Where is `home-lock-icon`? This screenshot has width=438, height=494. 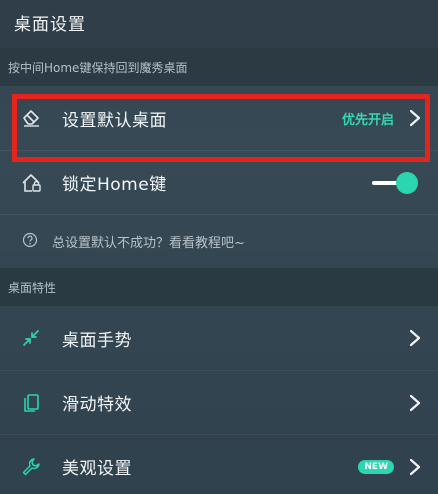
home-lock-icon is located at coordinates (31, 183).